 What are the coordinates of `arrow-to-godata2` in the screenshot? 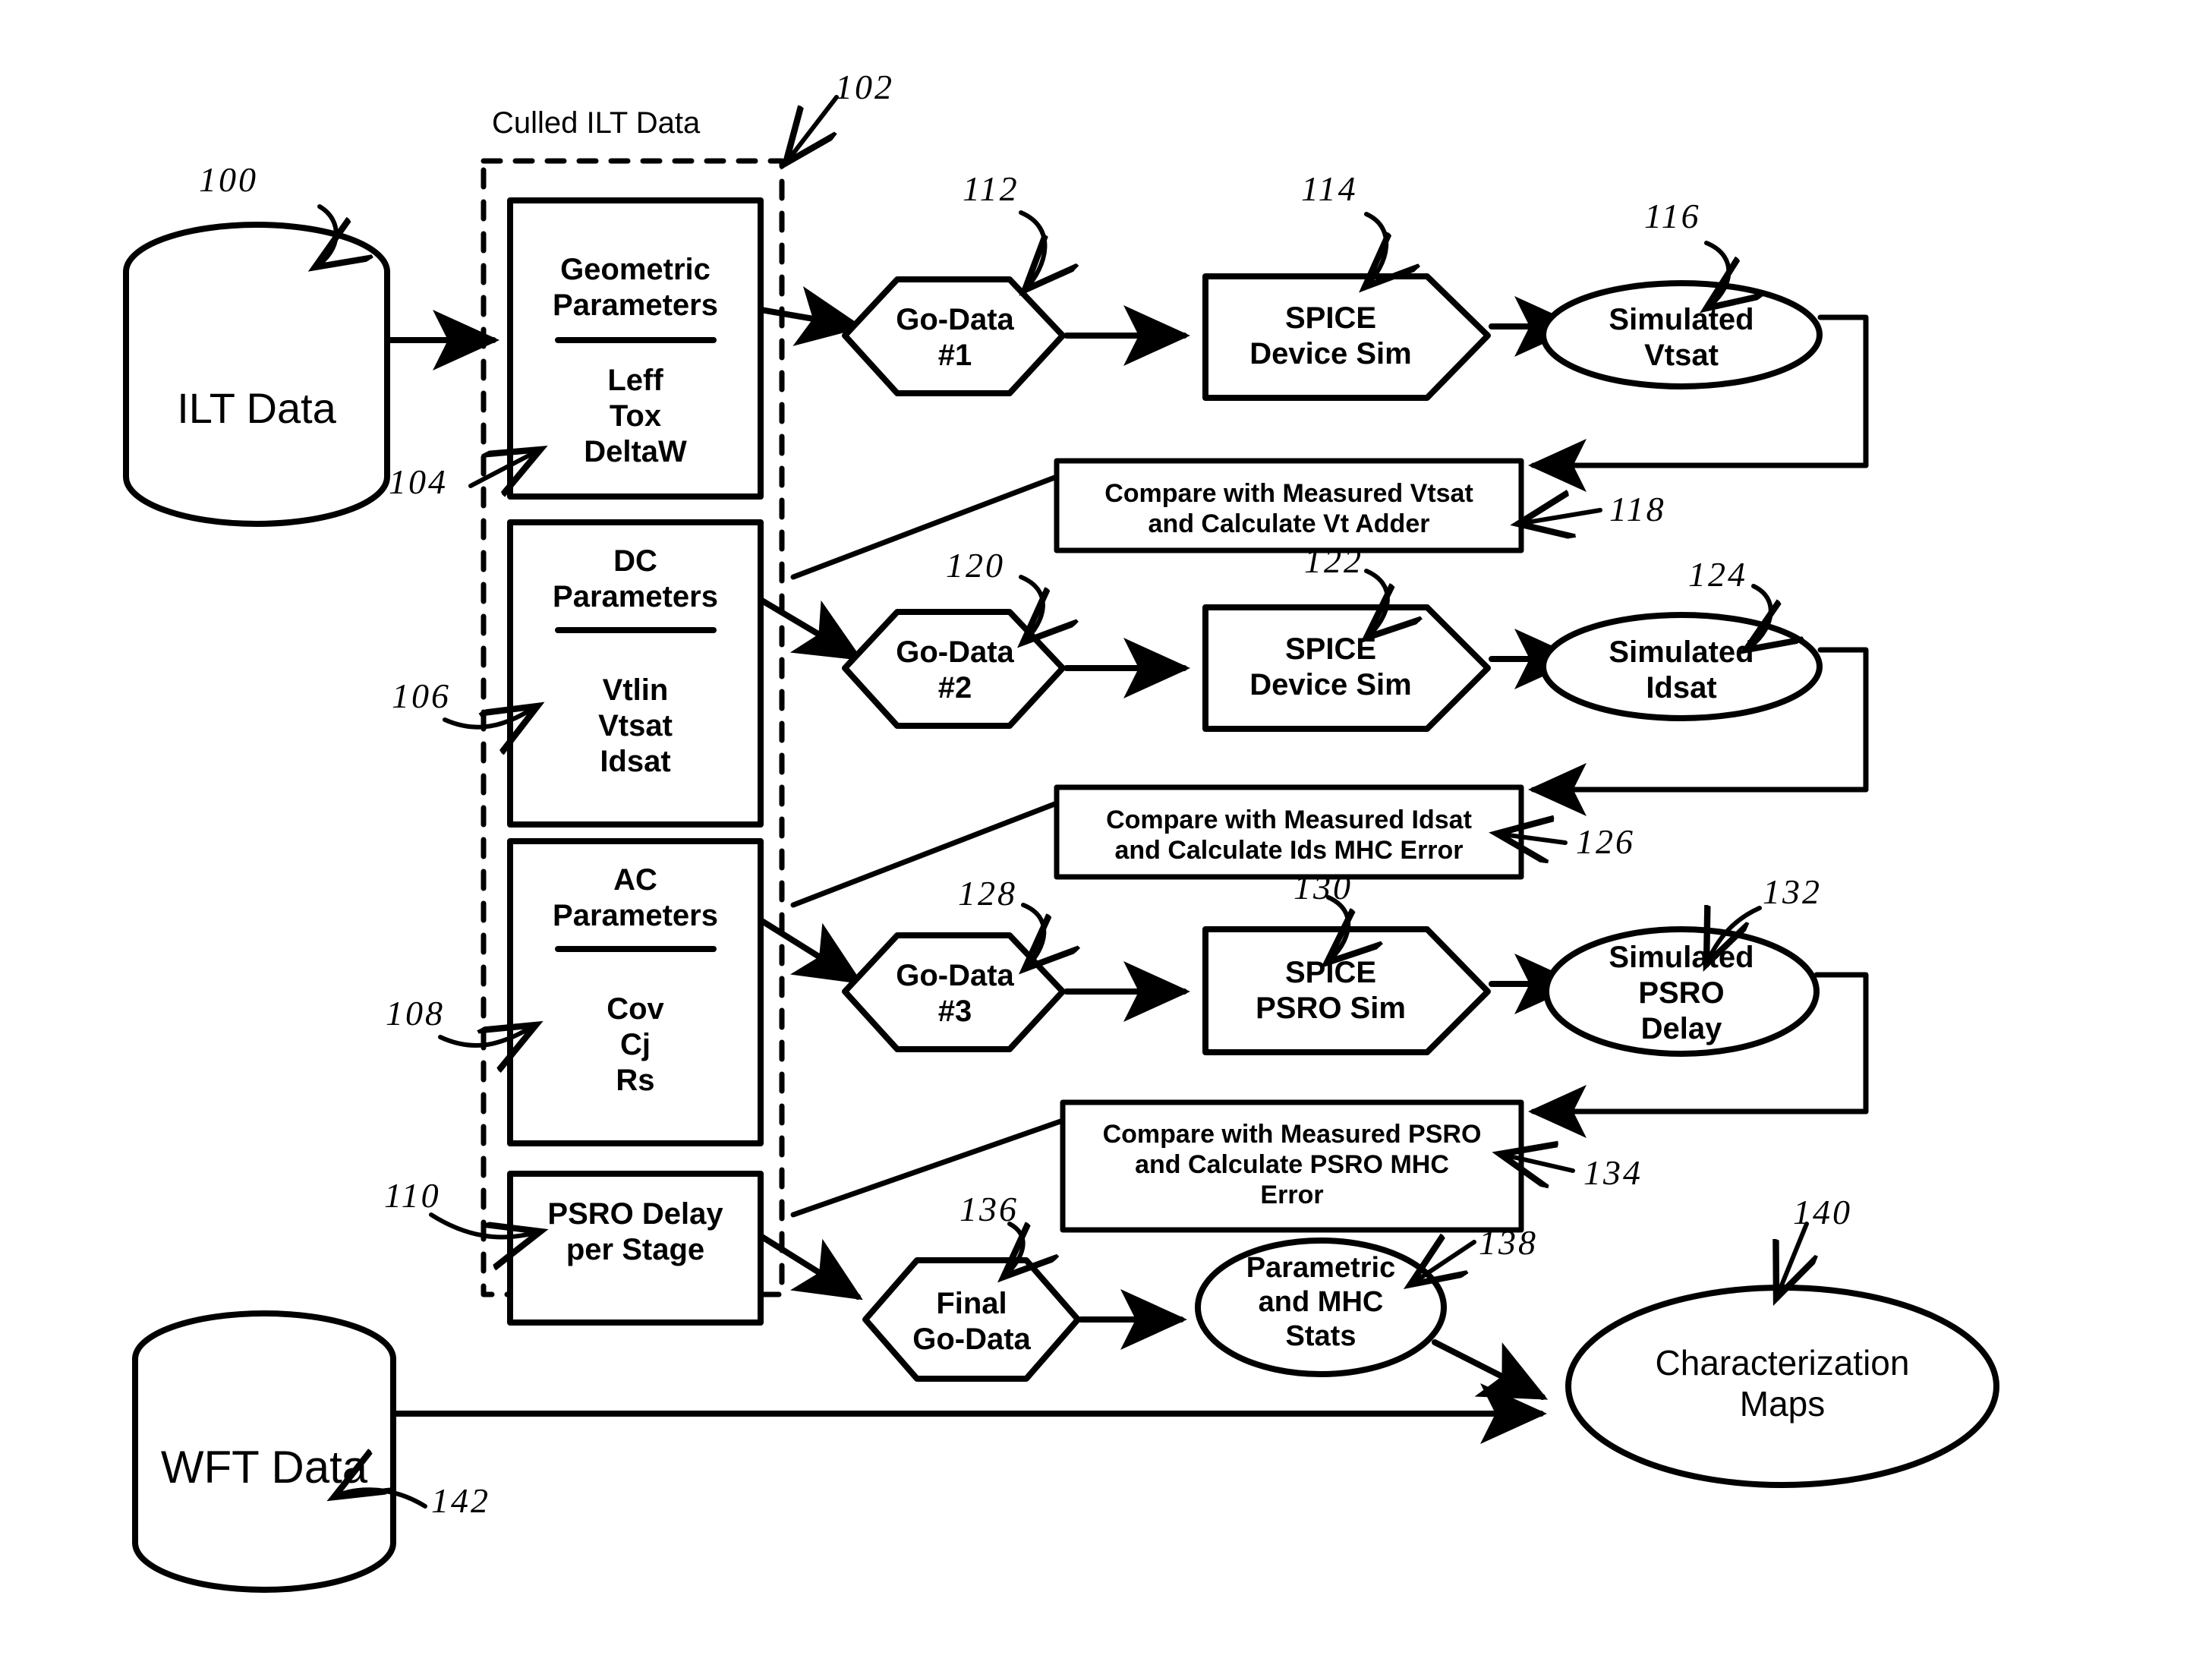 It's located at (811, 629).